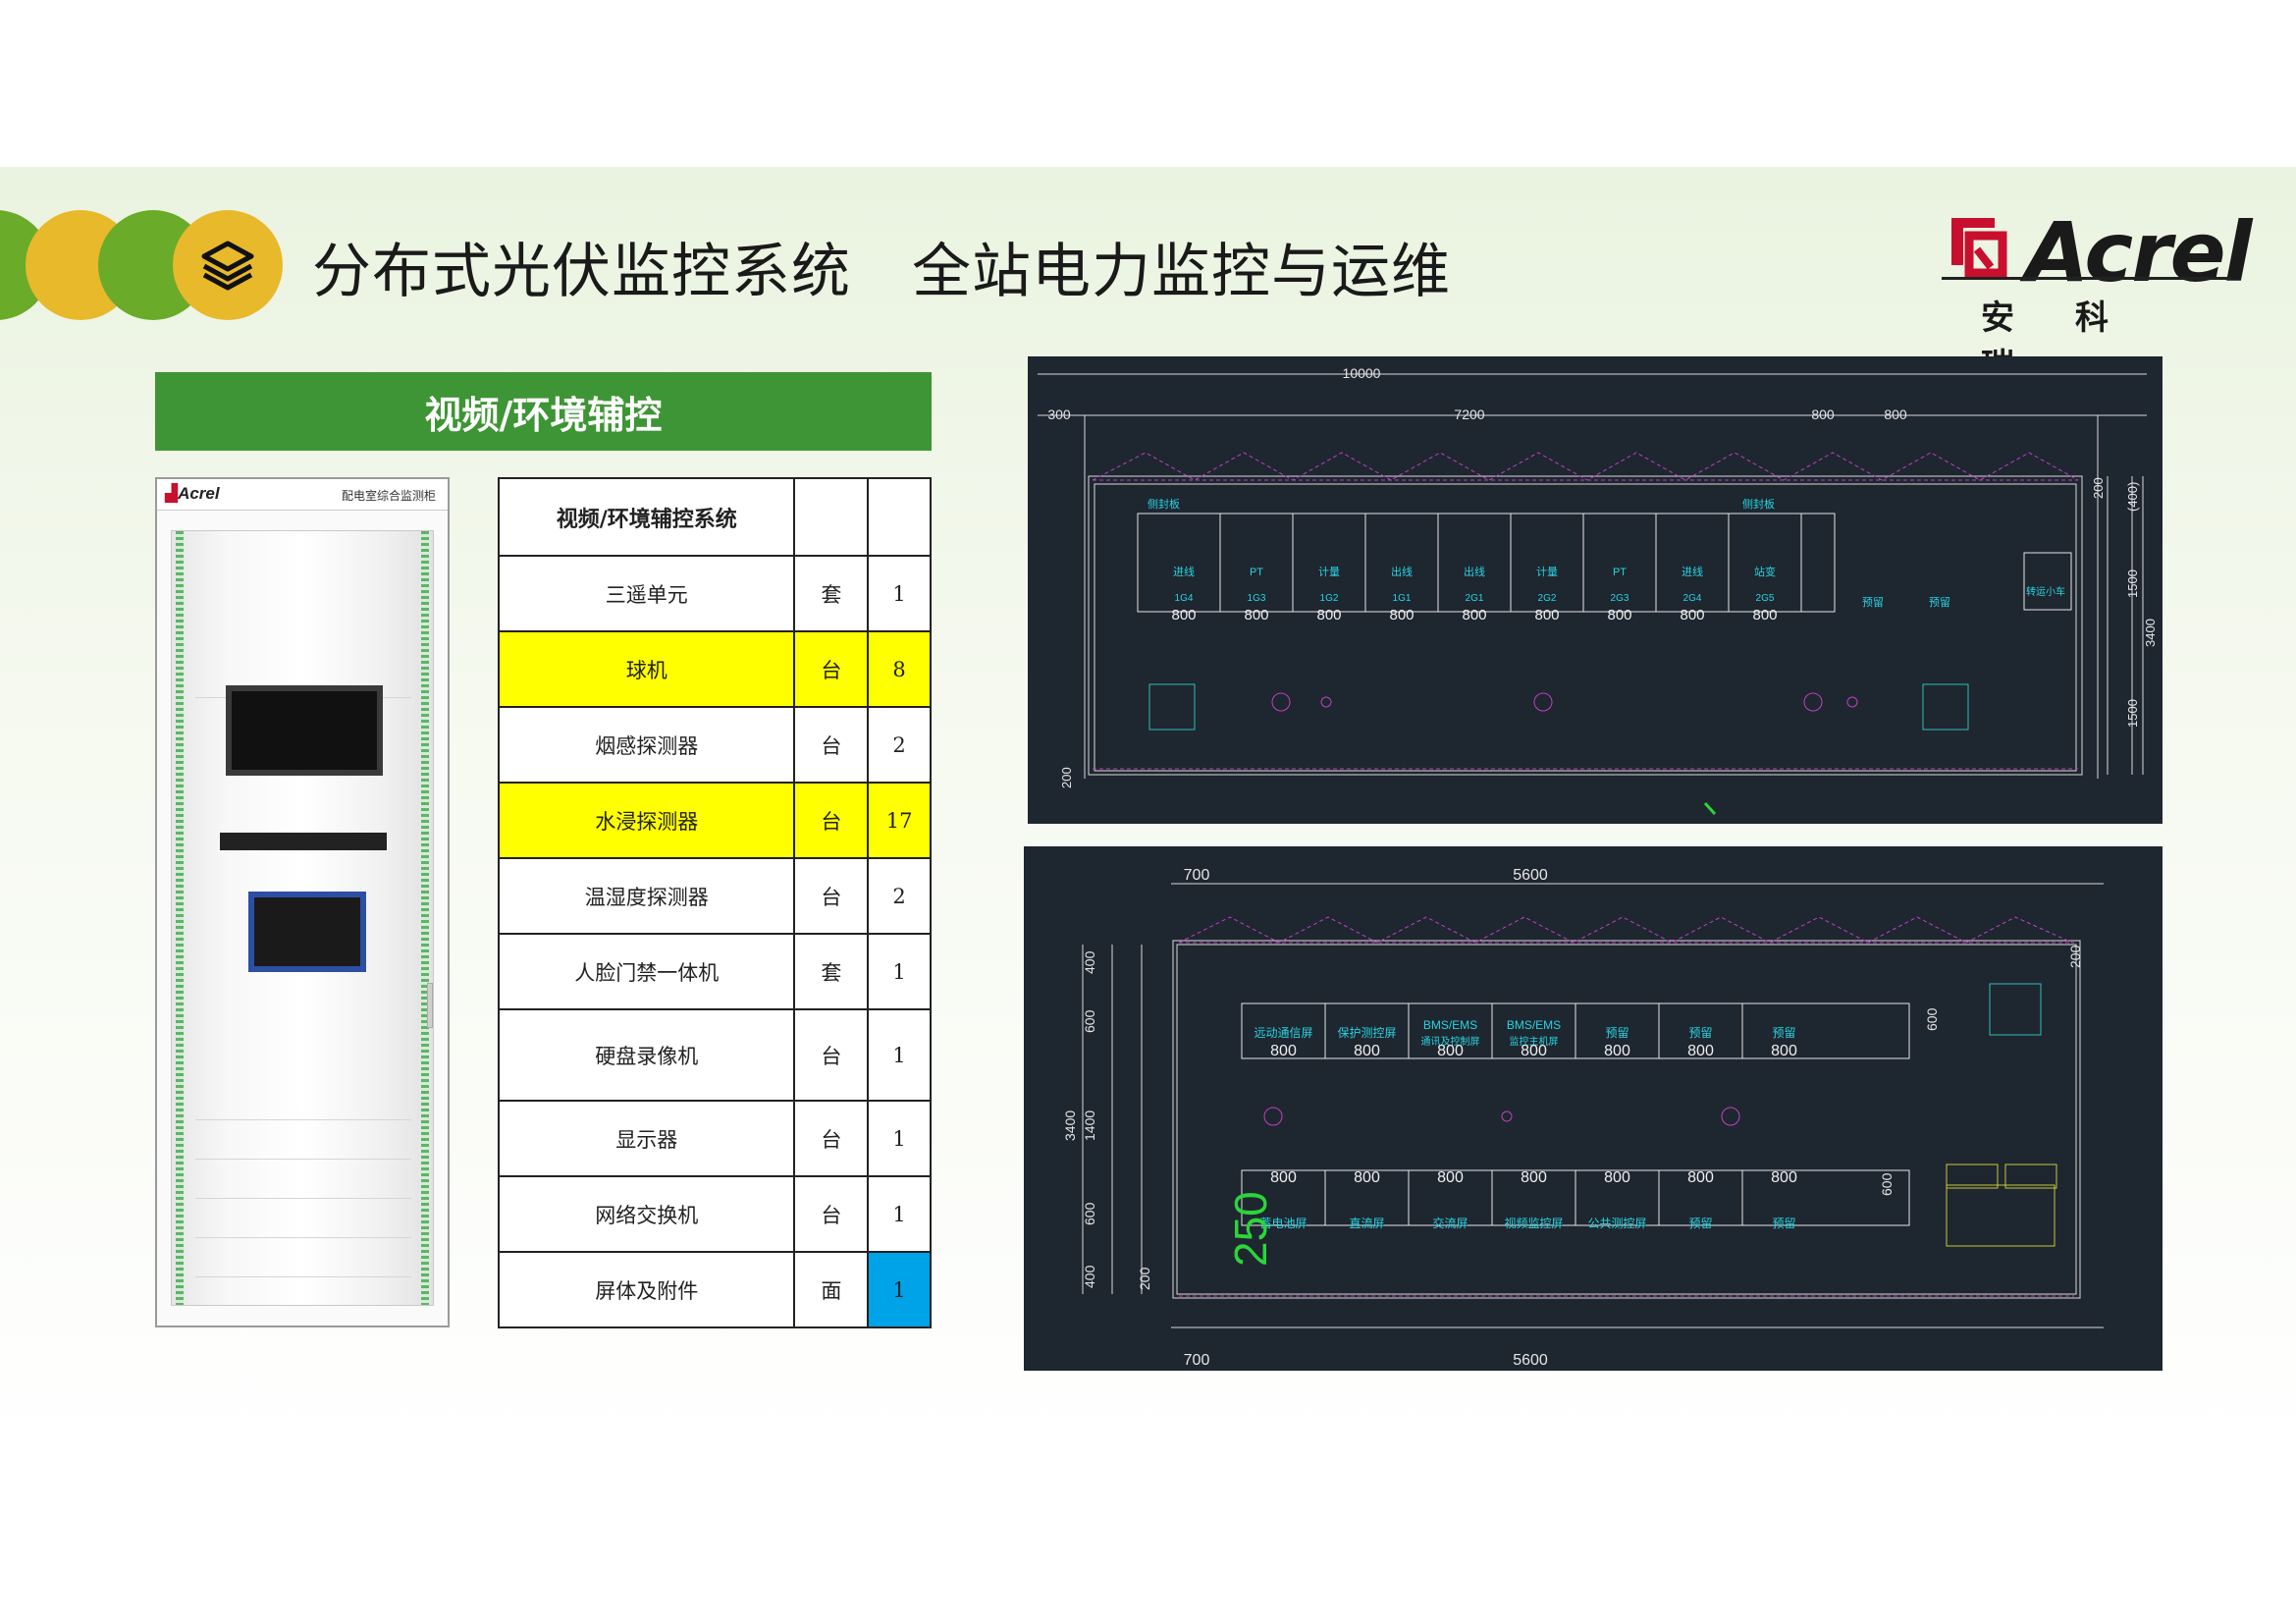  I want to click on table-row: 温湿度探测器 台 2, so click(715, 896).